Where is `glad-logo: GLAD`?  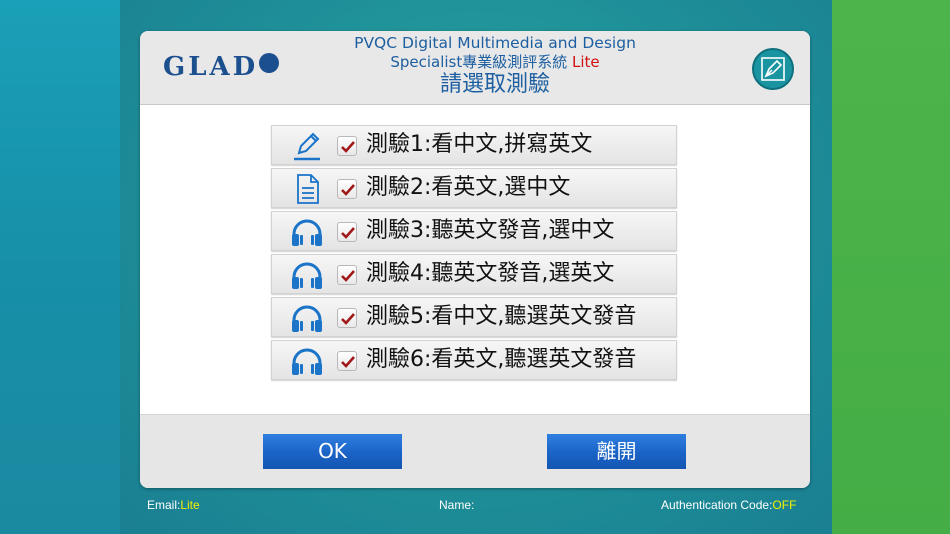
glad-logo: GLAD is located at coordinates (221, 67).